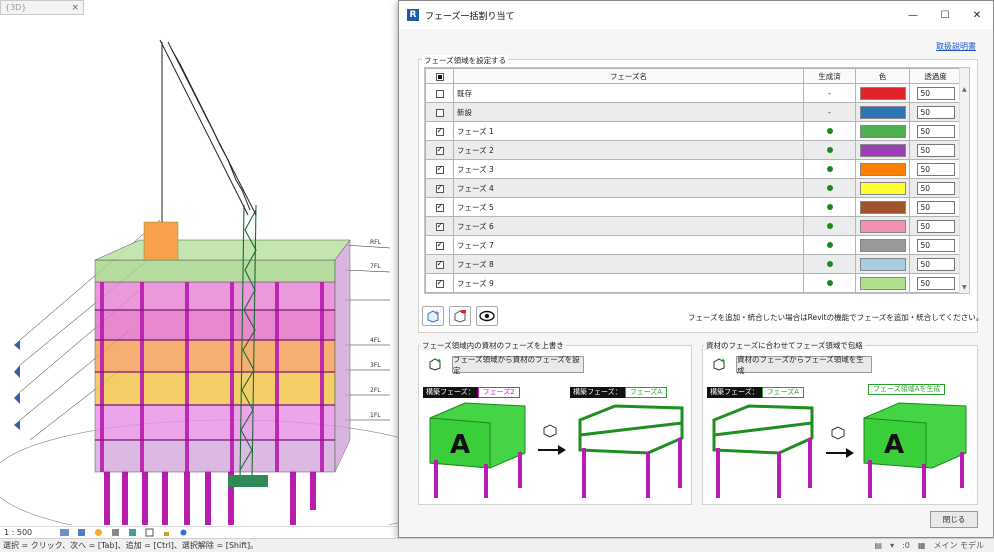 This screenshot has height=552, width=994. I want to click on workset-icon: ▤, so click(879, 545).